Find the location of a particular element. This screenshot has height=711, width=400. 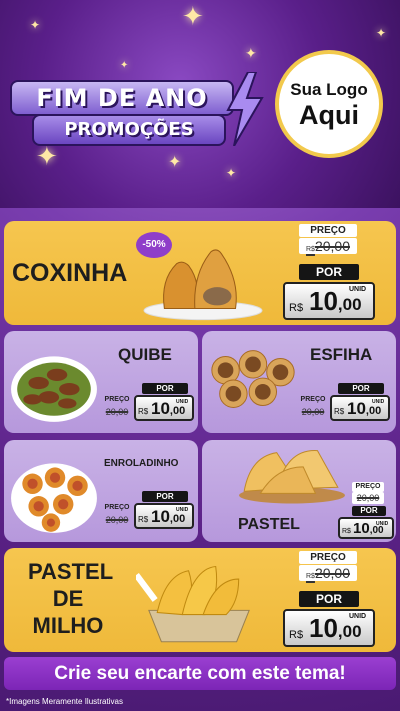

product-name: ENROLADINHO is located at coordinates (141, 463).